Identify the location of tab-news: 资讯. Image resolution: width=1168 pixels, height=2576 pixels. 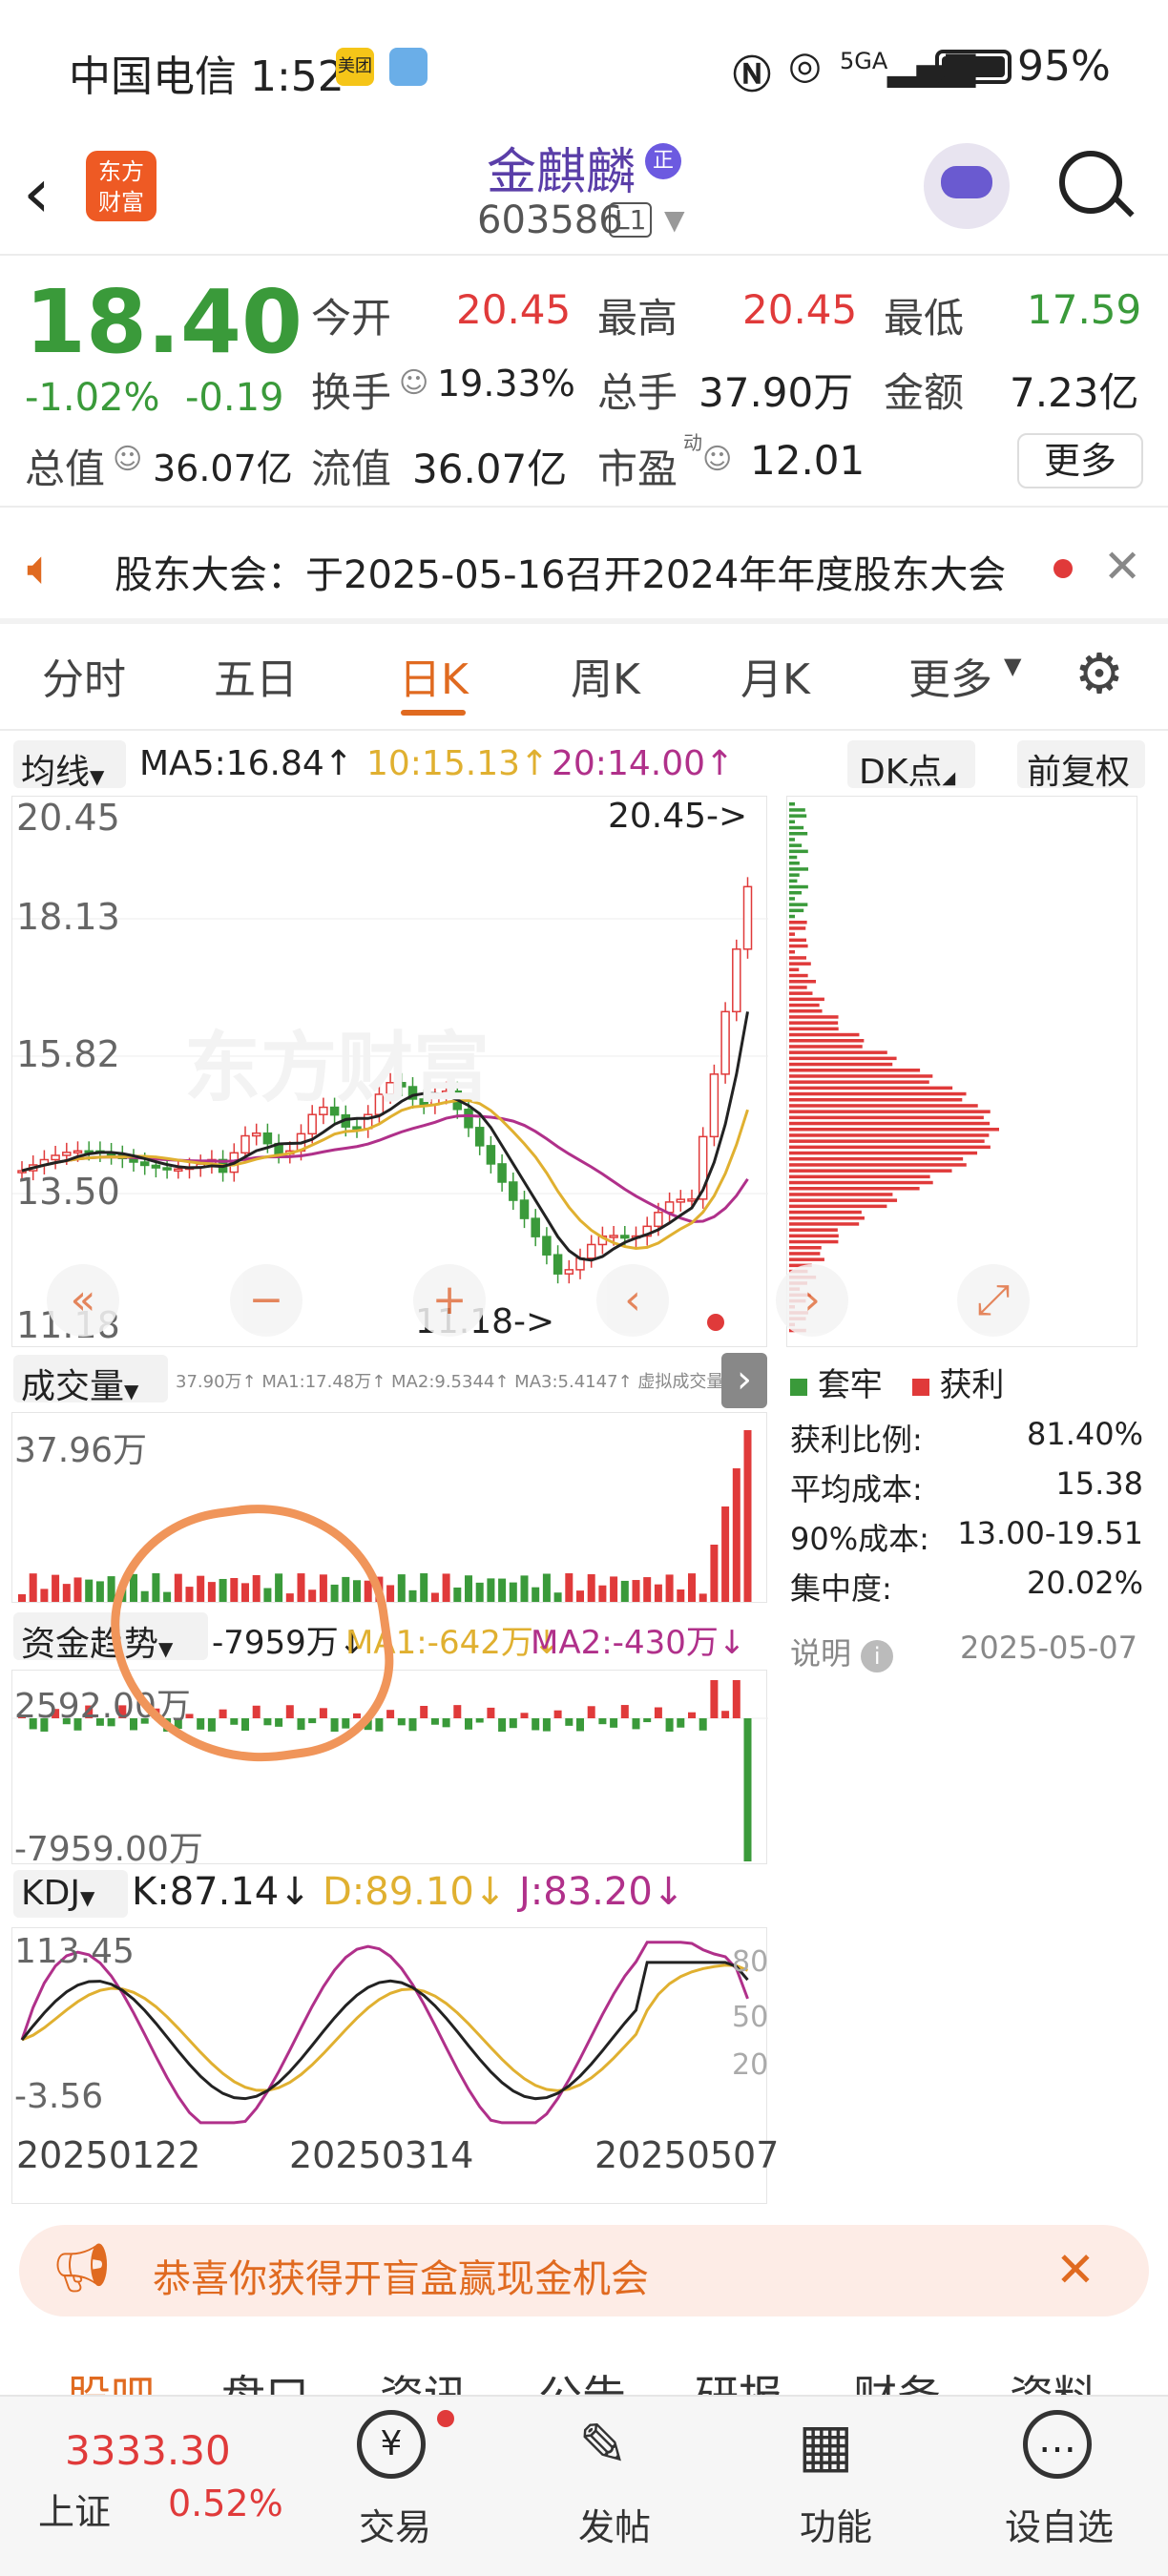
(424, 2378).